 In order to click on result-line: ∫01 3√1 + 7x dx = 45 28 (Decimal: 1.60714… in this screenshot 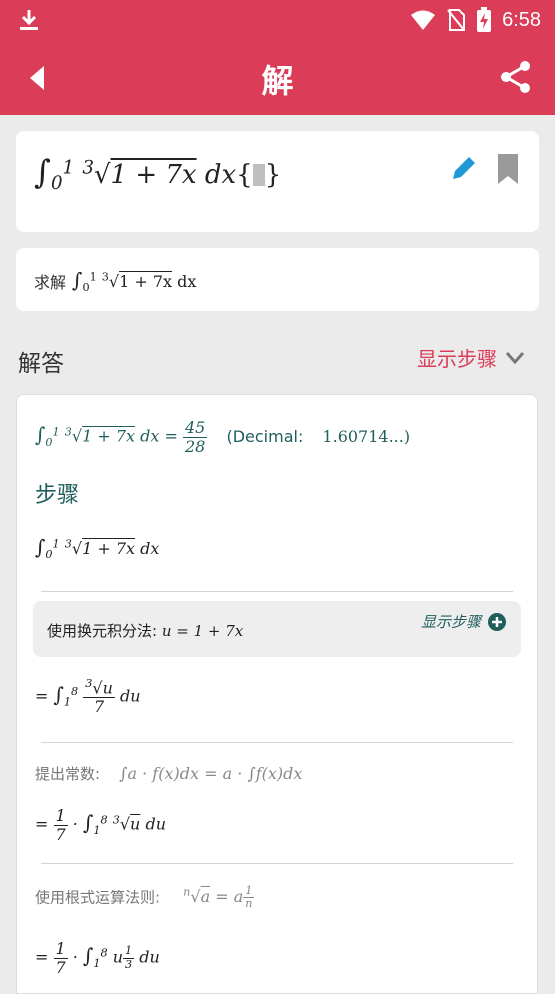, I will do `click(223, 437)`.